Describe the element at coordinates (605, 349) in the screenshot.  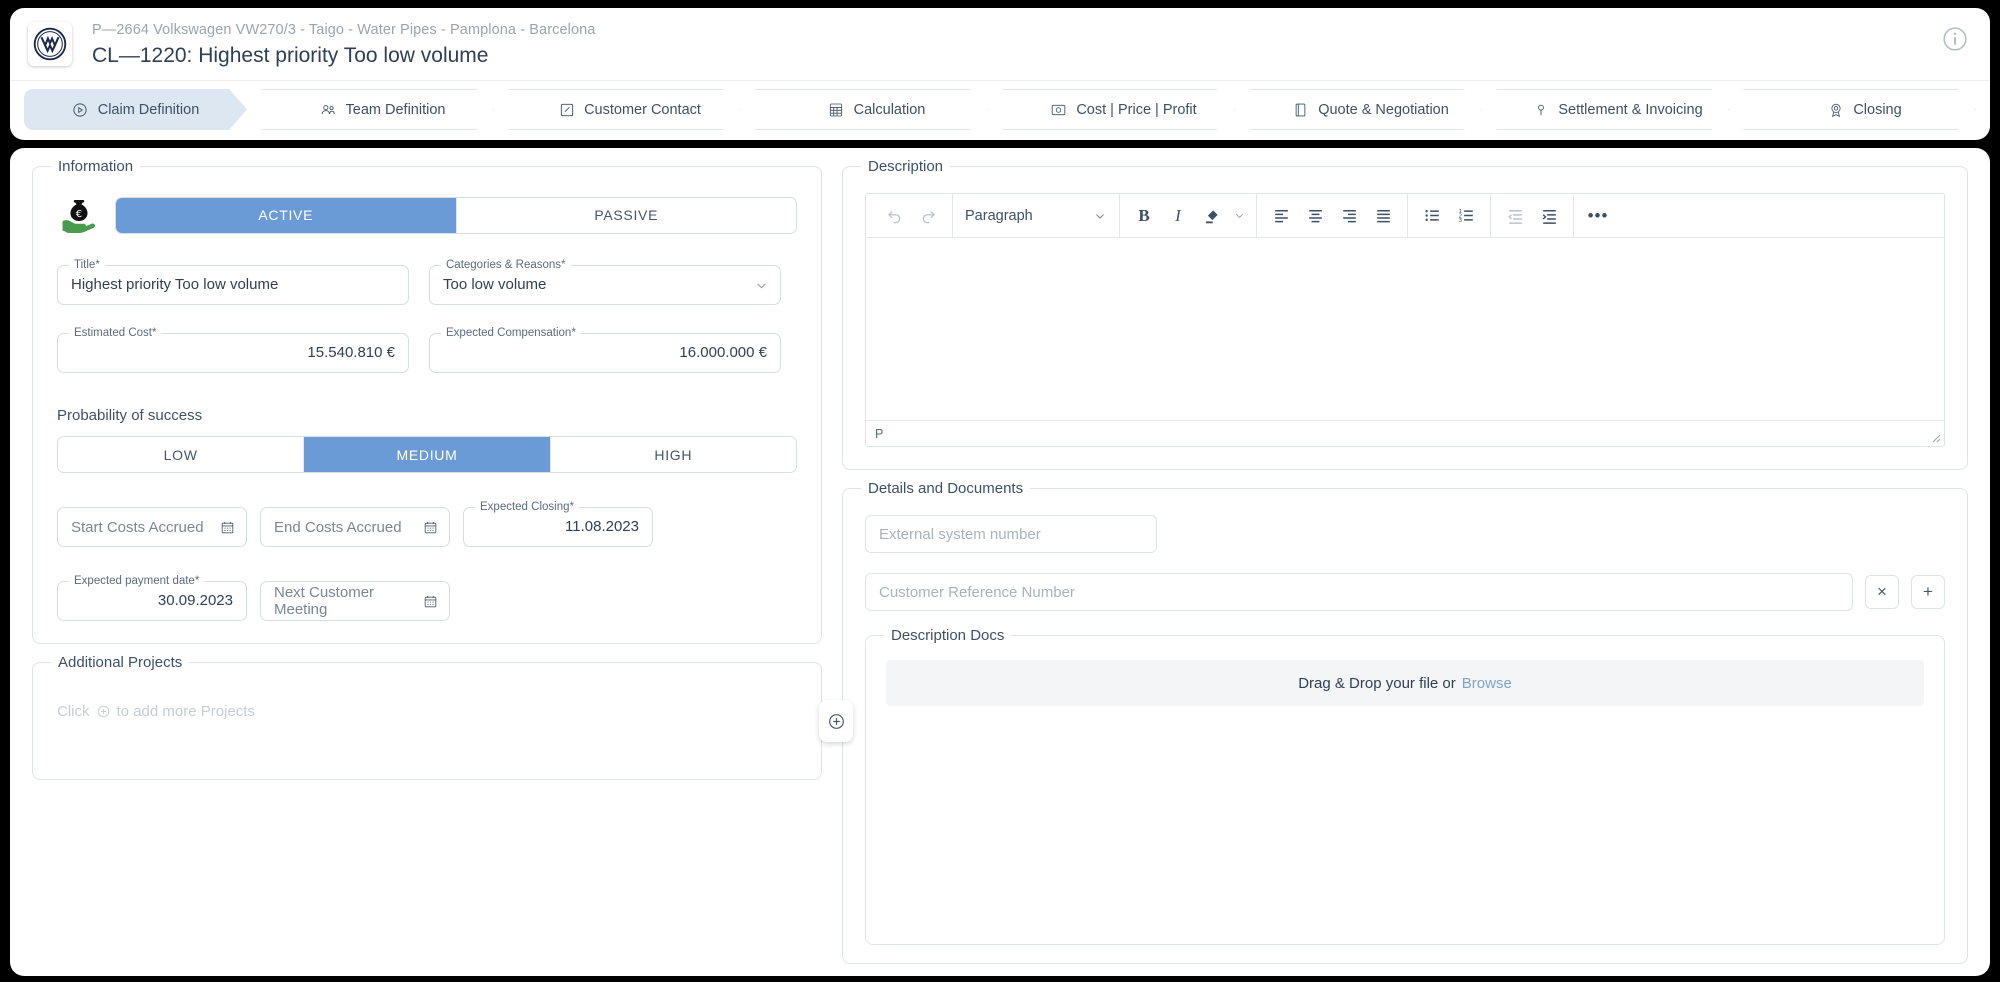
I see `expected-compensation-field: Expected Compensation* 16.000.000 €` at that location.